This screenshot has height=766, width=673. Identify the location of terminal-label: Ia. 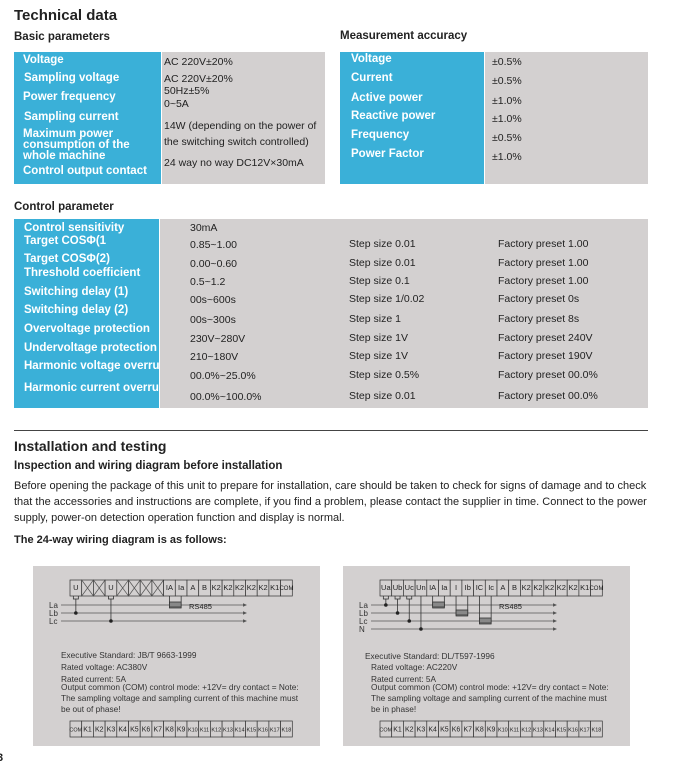
(181, 587).